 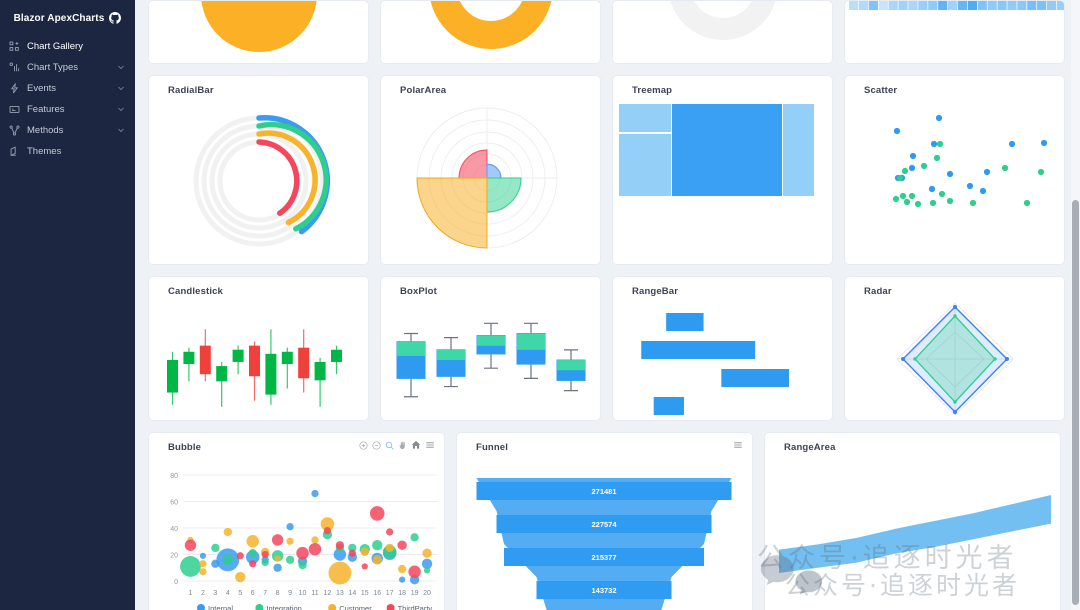 I want to click on svg-text: 60, so click(x=174, y=503).